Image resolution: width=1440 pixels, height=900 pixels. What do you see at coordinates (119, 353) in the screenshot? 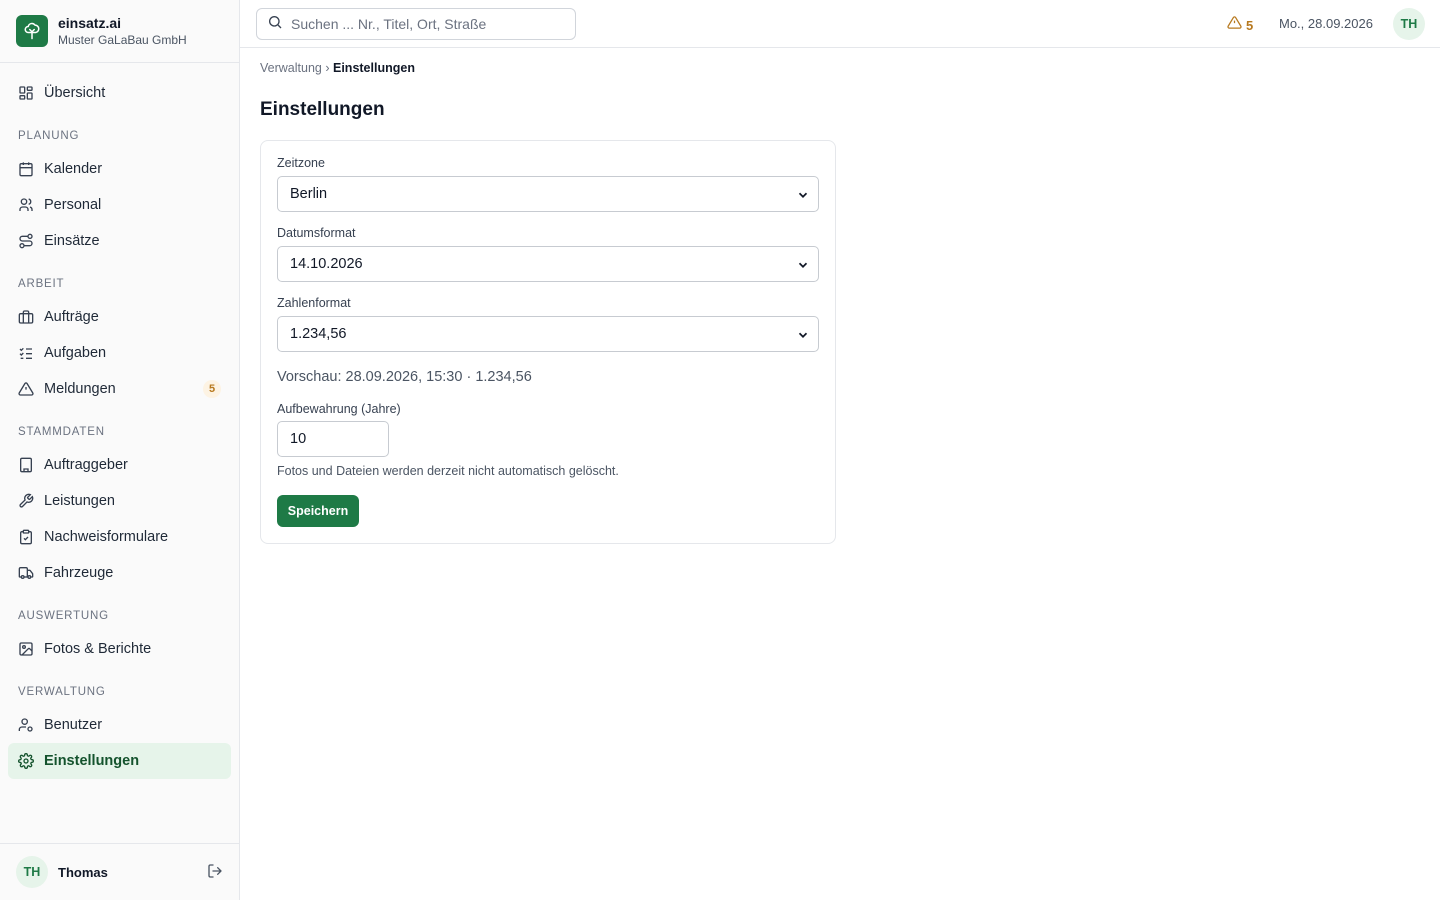
I see `sidebar-item-aufgaben: Aufgaben` at bounding box center [119, 353].